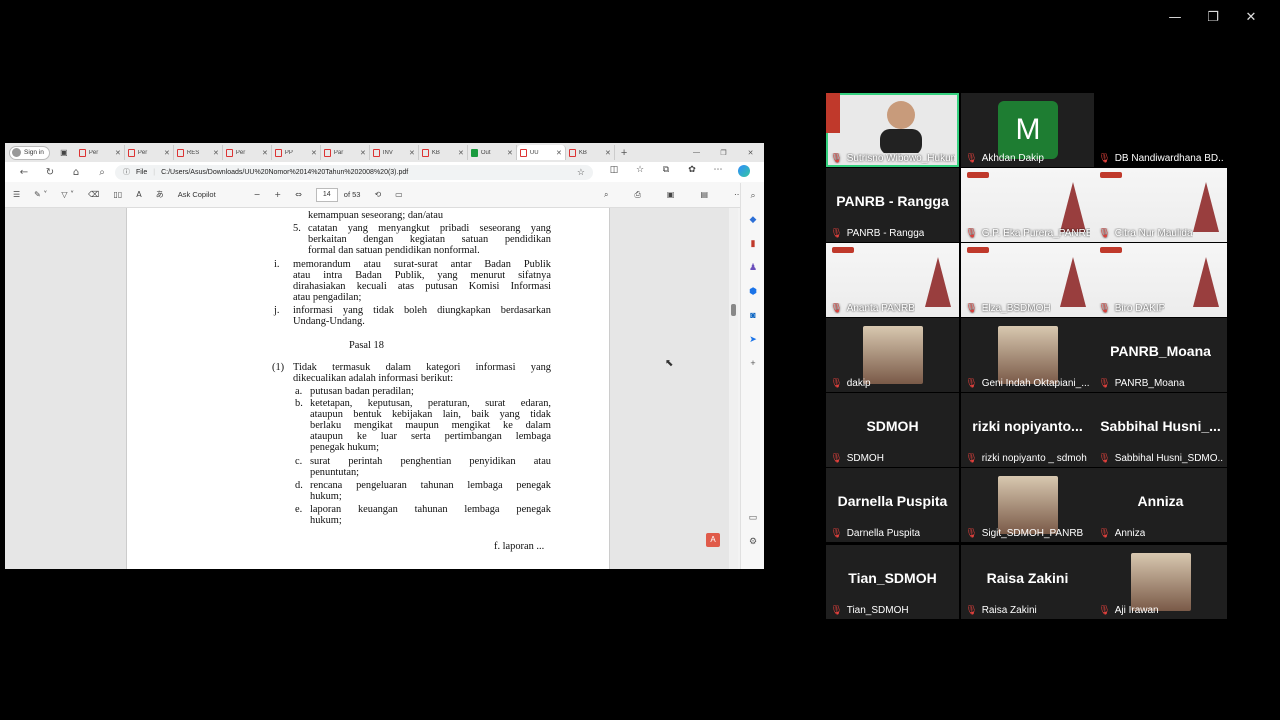 The height and width of the screenshot is (720, 1280). What do you see at coordinates (733, 388) in the screenshot?
I see `vertical-scrollbar` at bounding box center [733, 388].